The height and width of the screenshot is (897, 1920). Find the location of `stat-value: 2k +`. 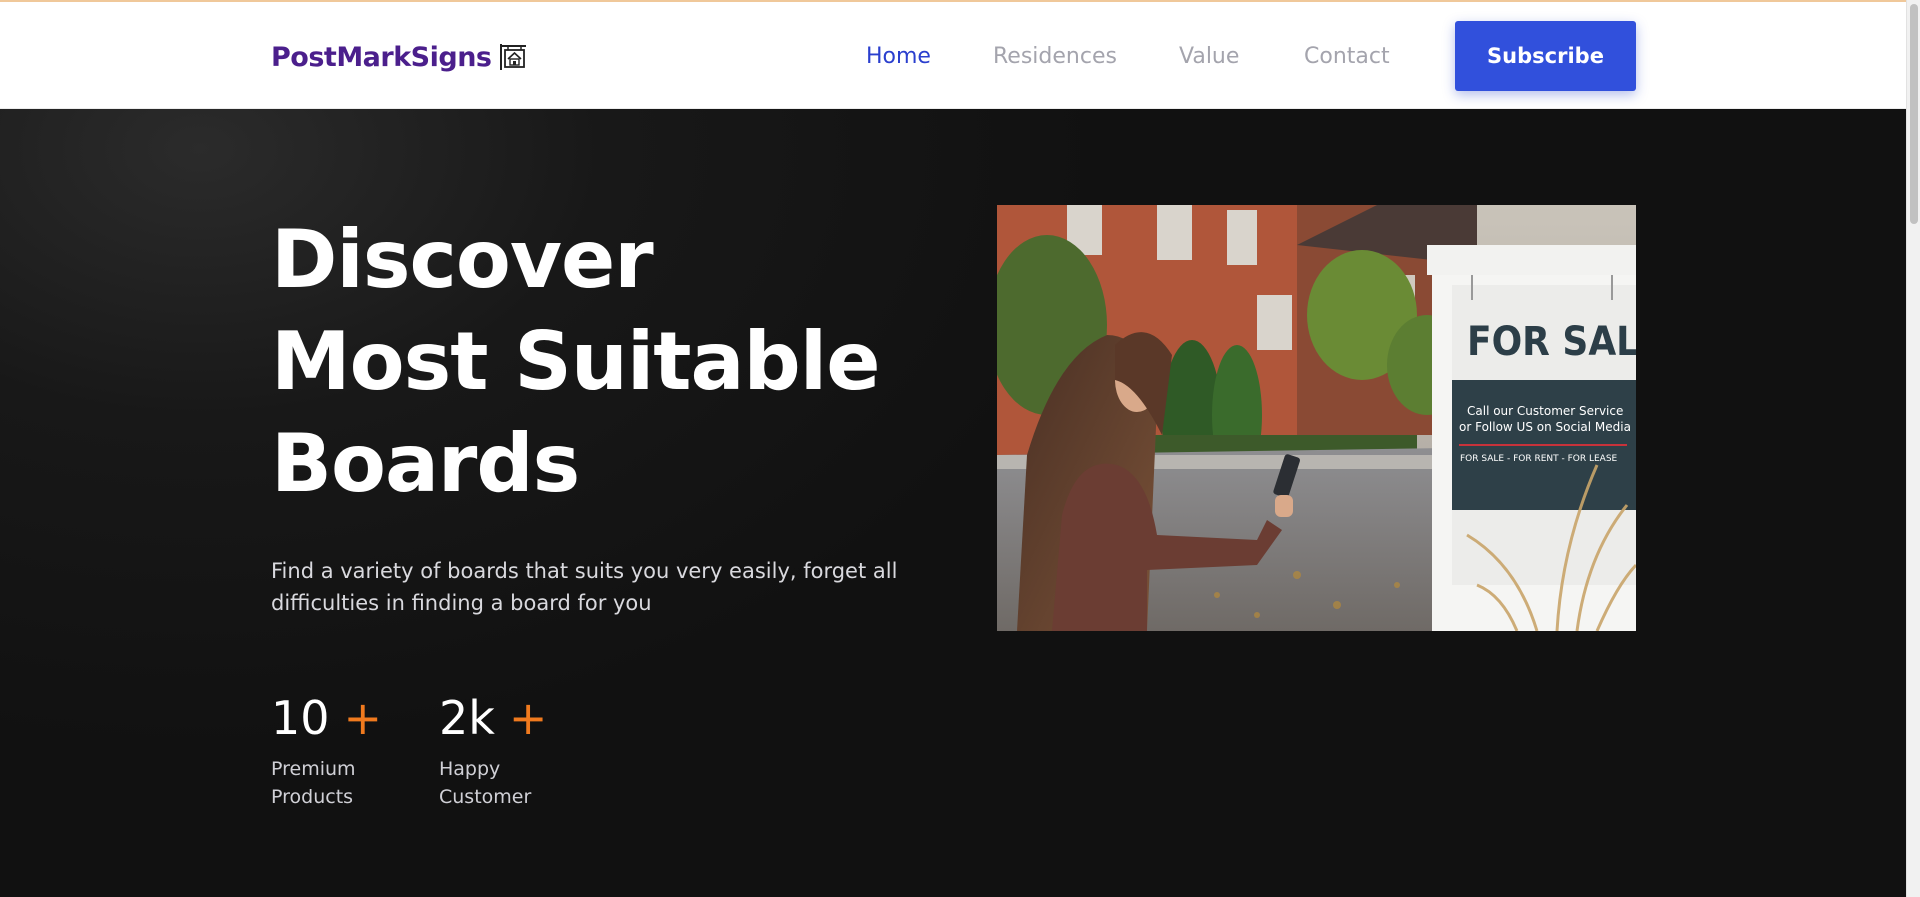

stat-value: 2k + is located at coordinates (504, 718).